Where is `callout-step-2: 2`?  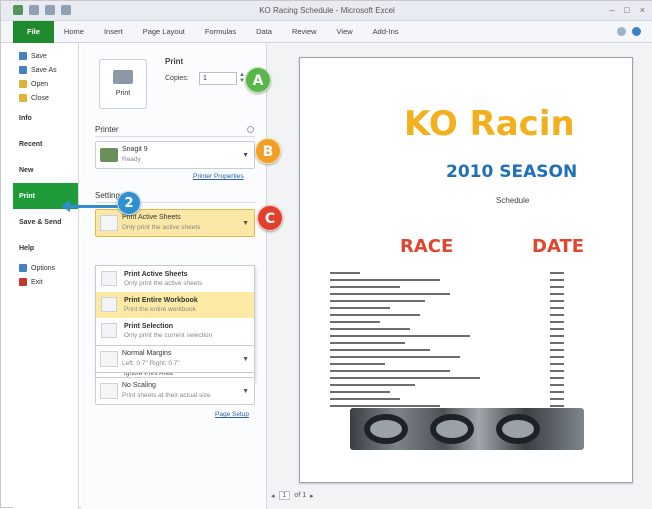 callout-step-2: 2 is located at coordinates (129, 203).